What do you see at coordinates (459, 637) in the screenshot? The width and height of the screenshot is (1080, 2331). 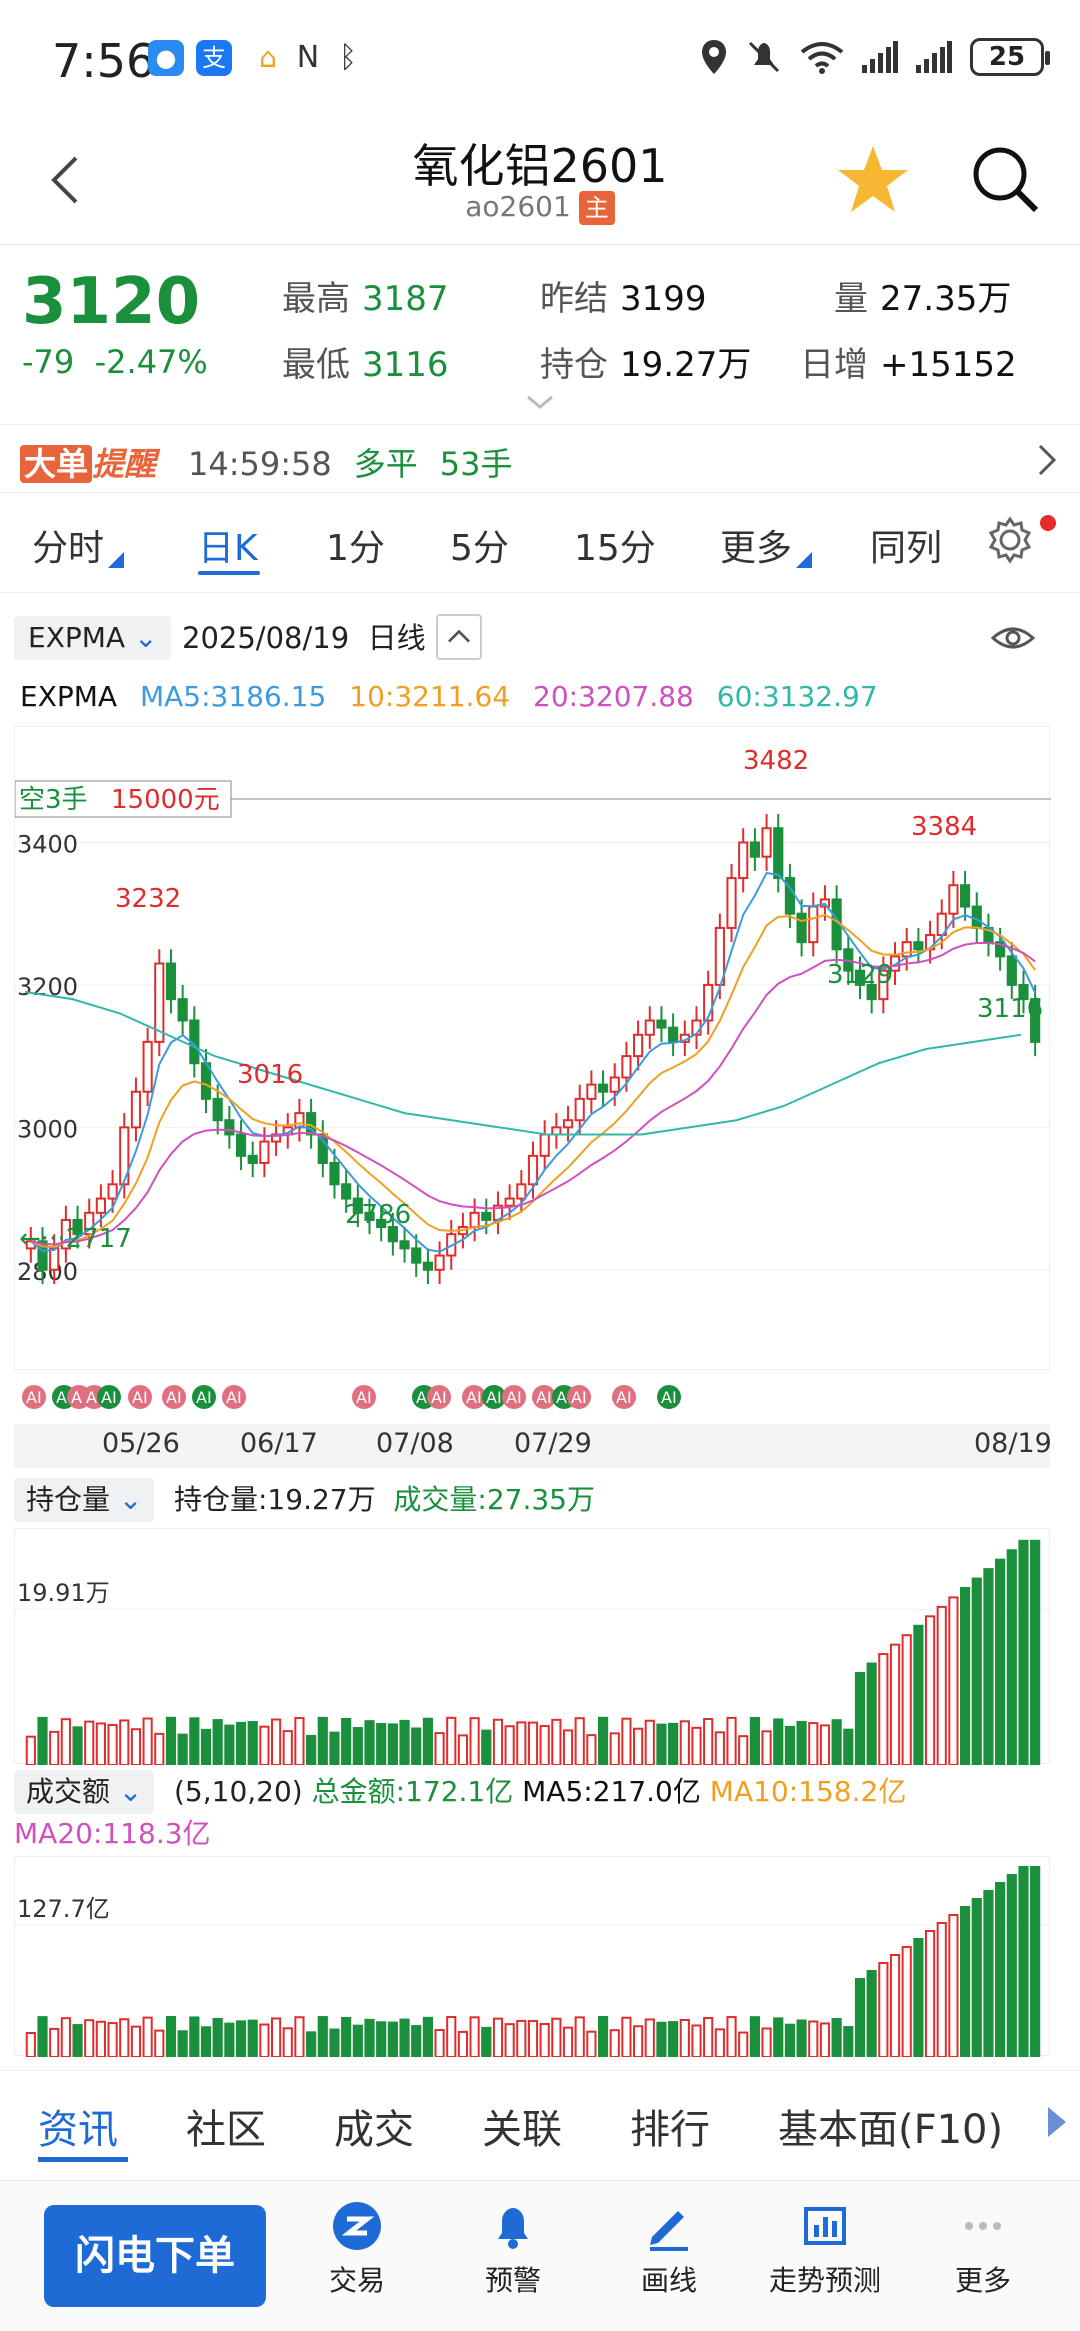 I see `collapse-up-icon` at bounding box center [459, 637].